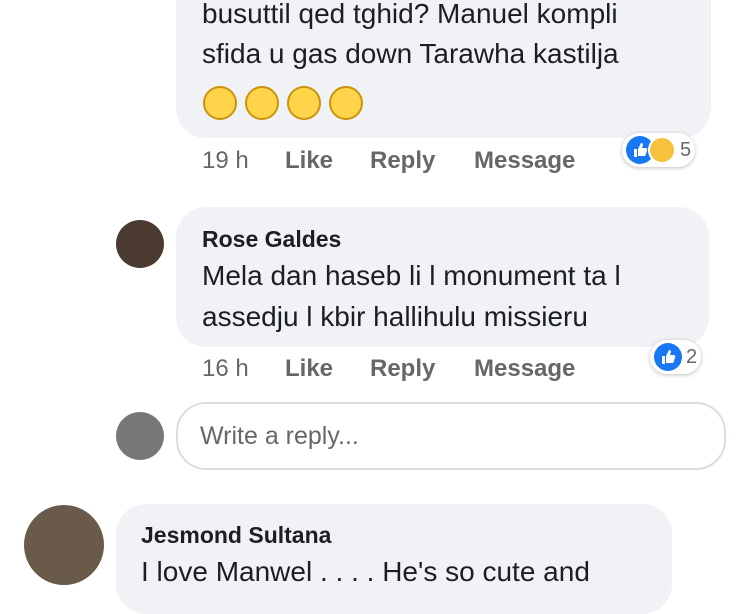  I want to click on comment-text-line: assedju l kbir hallihulu missieru, so click(395, 316).